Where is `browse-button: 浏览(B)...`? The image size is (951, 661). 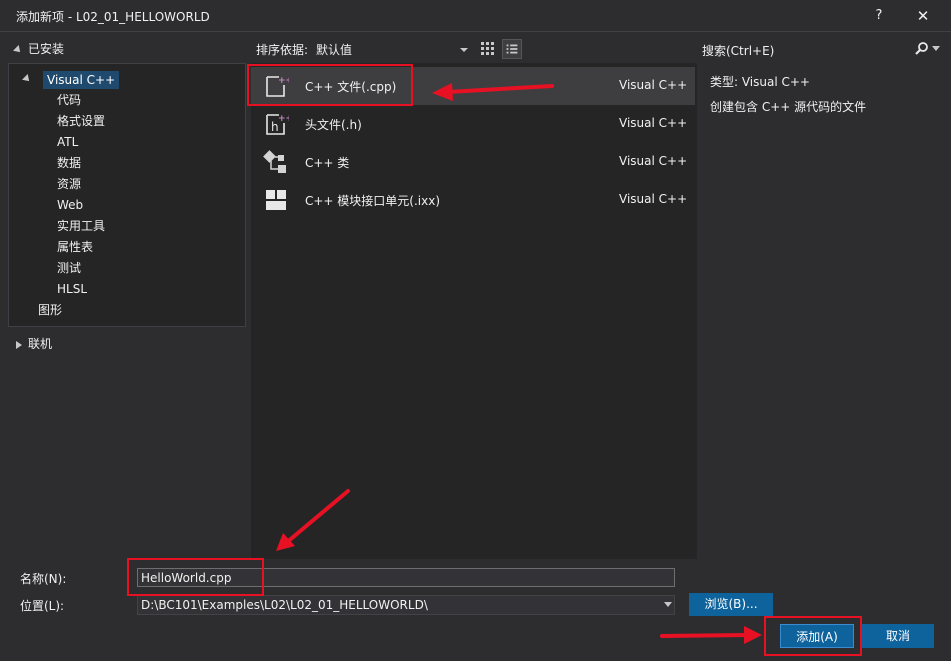
browse-button: 浏览(B)... is located at coordinates (731, 604).